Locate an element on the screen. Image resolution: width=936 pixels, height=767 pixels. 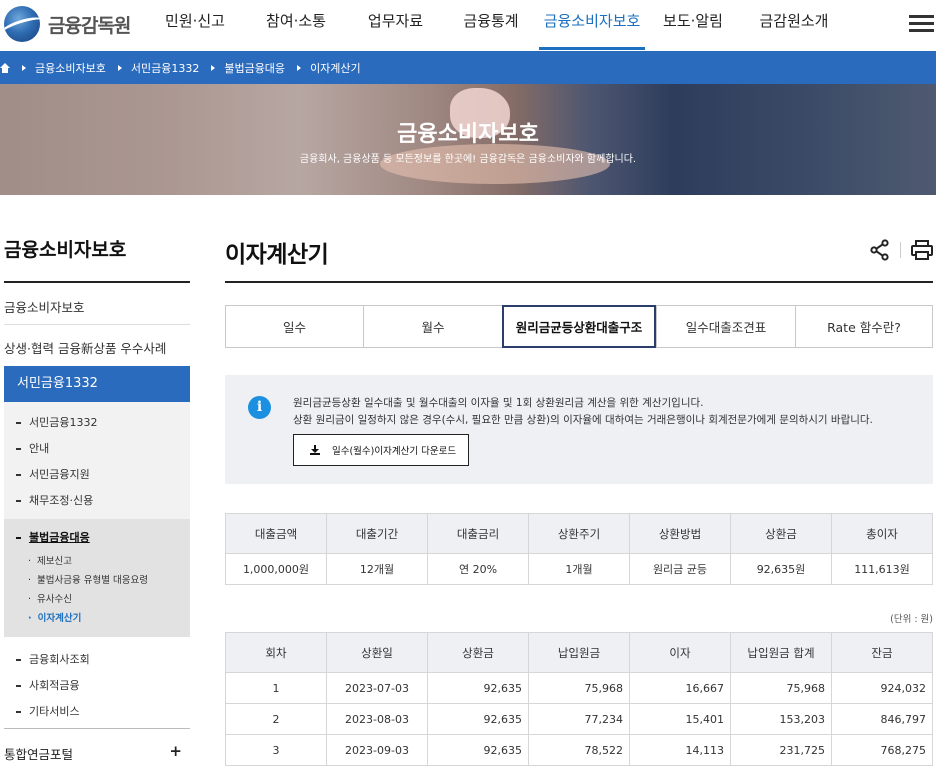
tab-rate-function: Rate 함수란? is located at coordinates (864, 326).